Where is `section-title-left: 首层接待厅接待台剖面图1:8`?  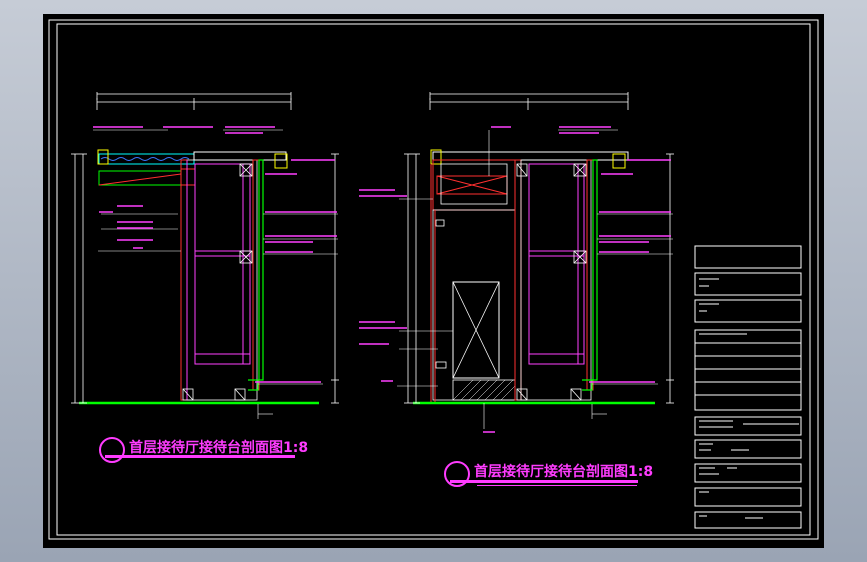 section-title-left: 首层接待厅接待台剖面图1:8 is located at coordinates (219, 448).